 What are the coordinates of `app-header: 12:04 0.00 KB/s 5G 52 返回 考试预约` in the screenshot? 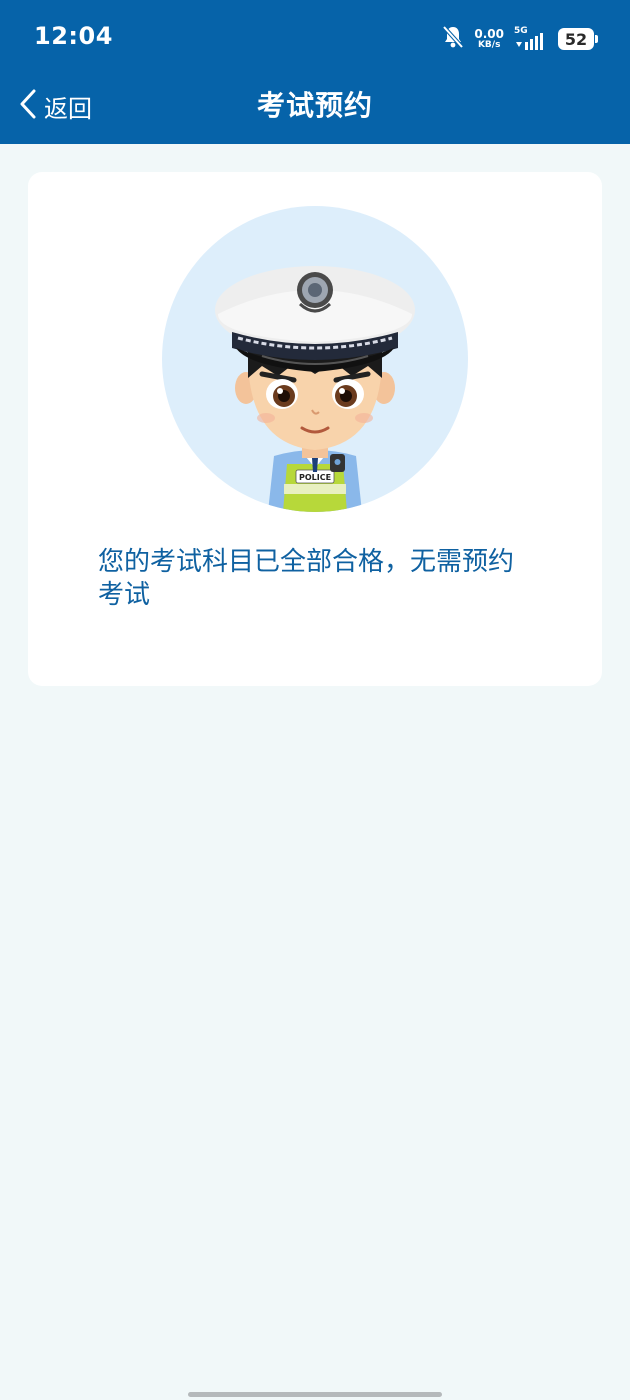 It's located at (315, 72).